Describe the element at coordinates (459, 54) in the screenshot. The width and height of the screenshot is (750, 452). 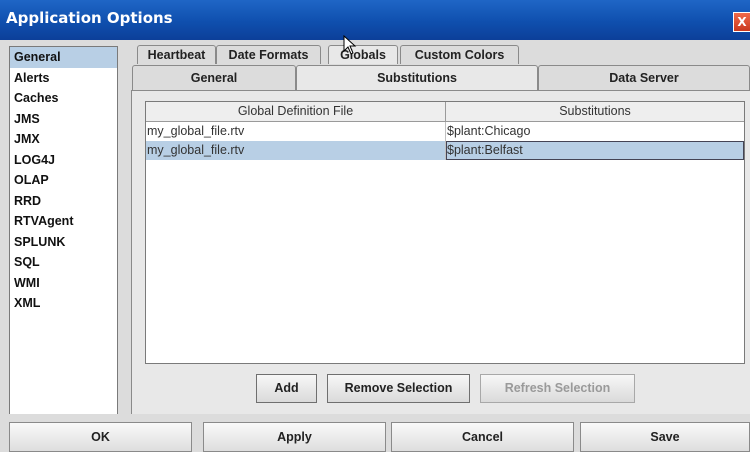
I see `tab-custom-colors: Custom Colors` at that location.